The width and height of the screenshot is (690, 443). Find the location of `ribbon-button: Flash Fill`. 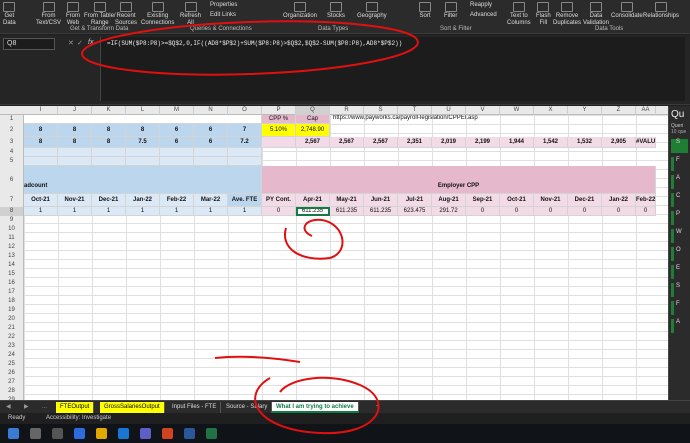

ribbon-button: Flash Fill is located at coordinates (543, 14).